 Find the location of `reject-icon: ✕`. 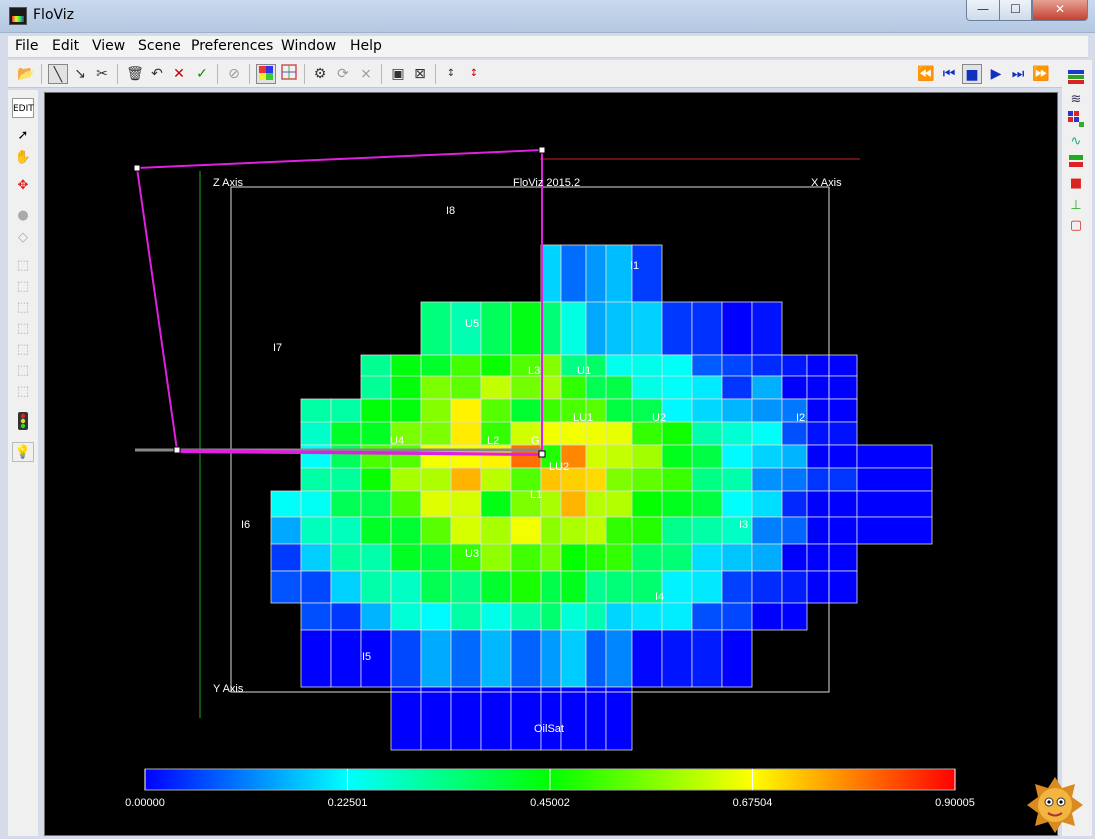

reject-icon: ✕ is located at coordinates (179, 74).